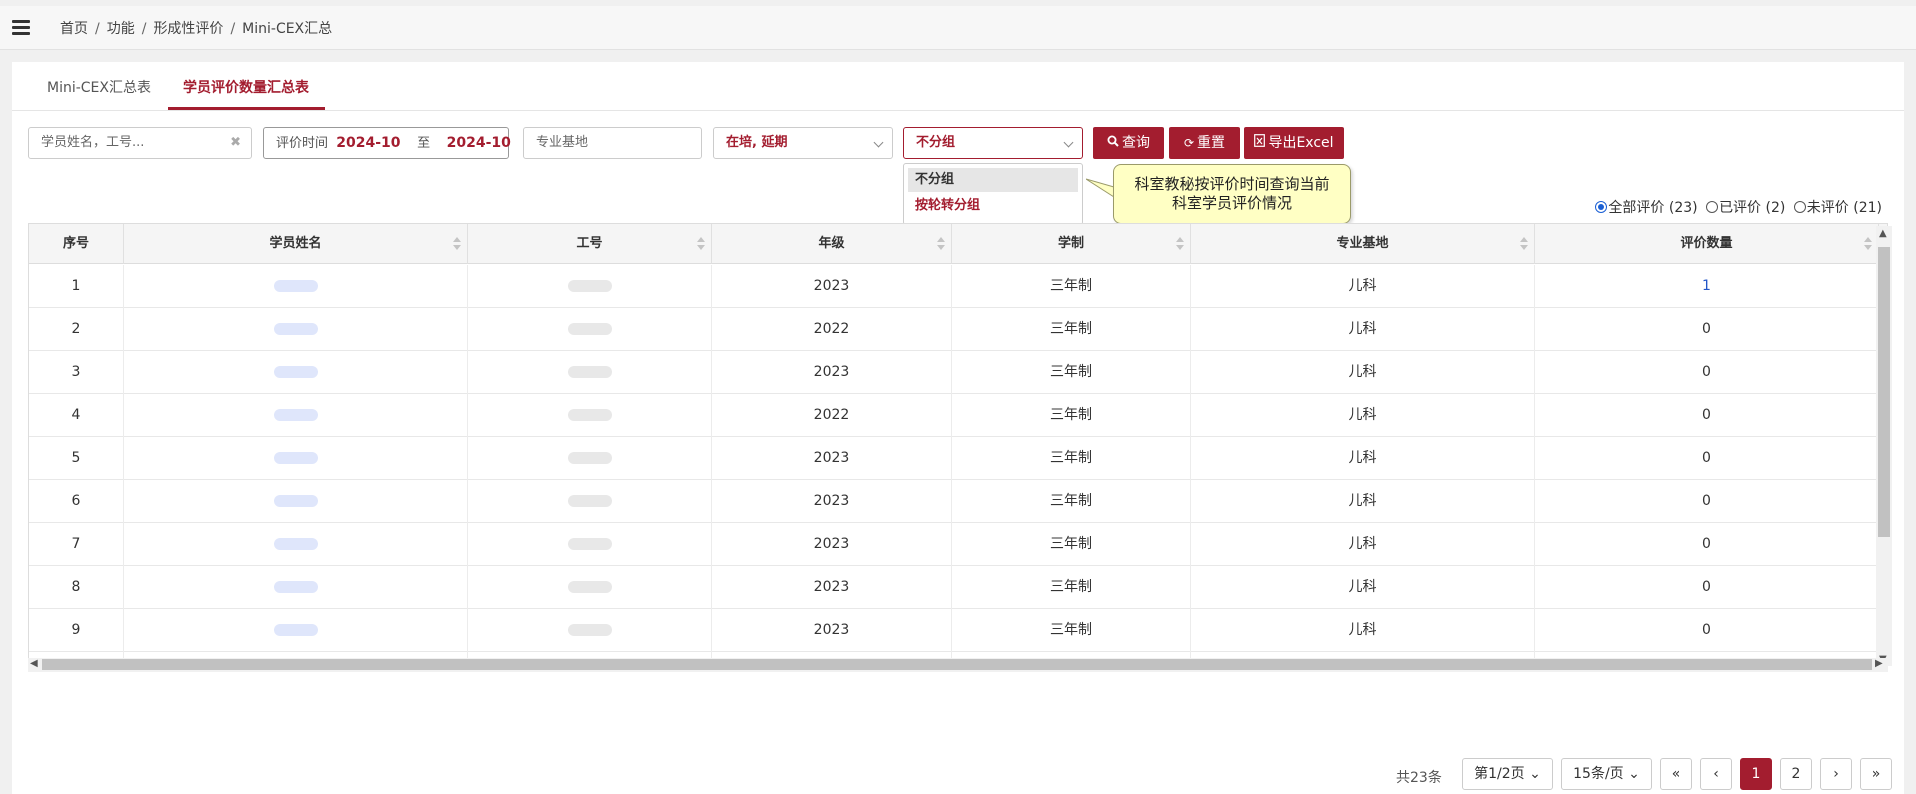  What do you see at coordinates (1879, 663) in the screenshot?
I see `scroll-right-icon: ▶` at bounding box center [1879, 663].